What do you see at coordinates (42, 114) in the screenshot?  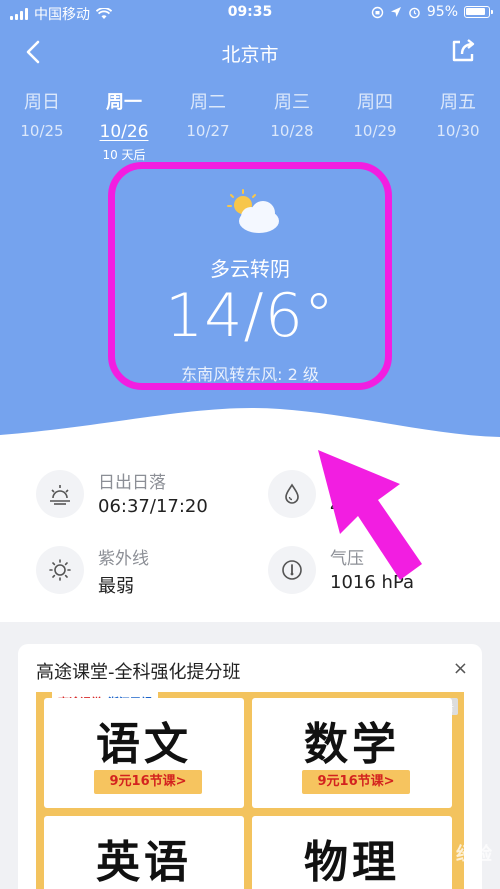 I see `day-tab-sun: 周日 10/25` at bounding box center [42, 114].